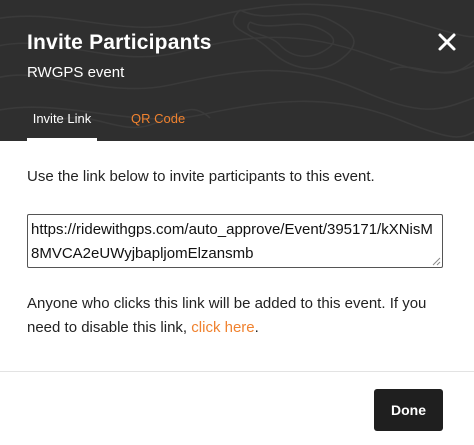 The width and height of the screenshot is (474, 445). I want to click on close-icon, so click(447, 42).